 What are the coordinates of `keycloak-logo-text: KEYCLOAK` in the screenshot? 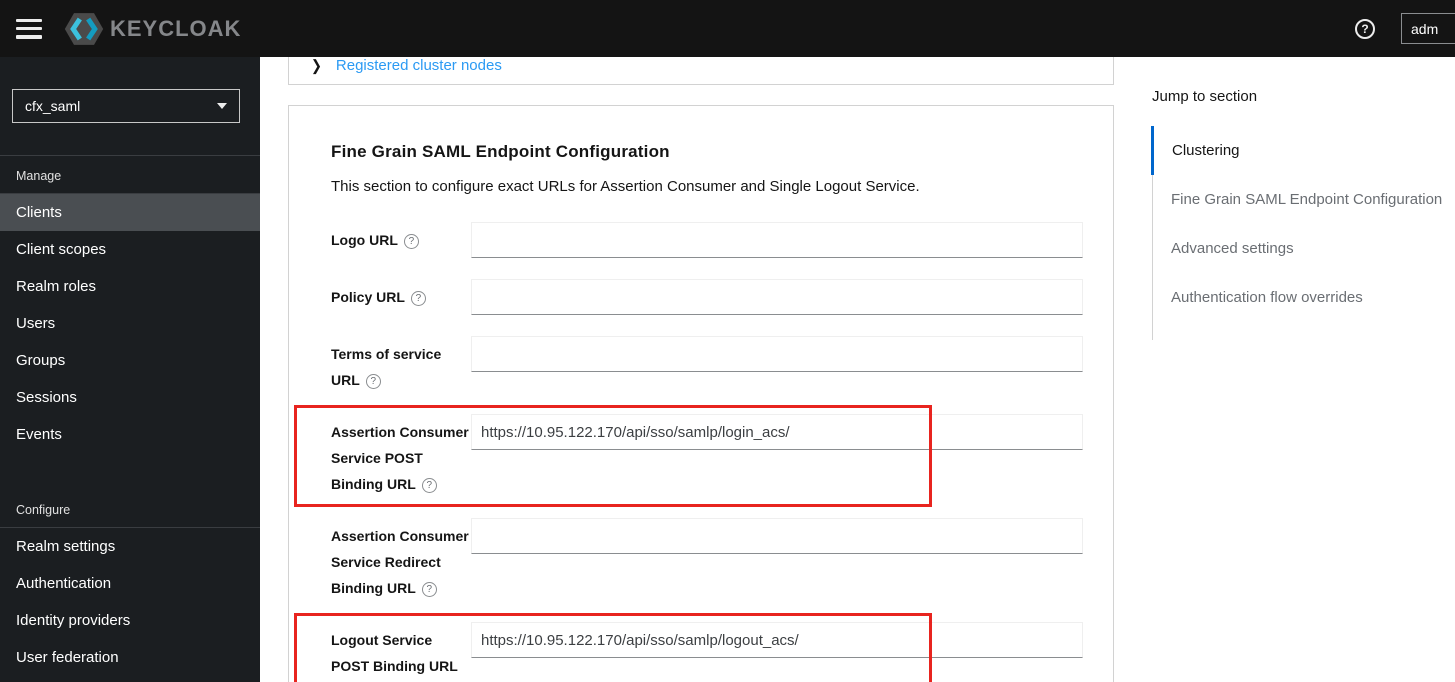 It's located at (176, 28).